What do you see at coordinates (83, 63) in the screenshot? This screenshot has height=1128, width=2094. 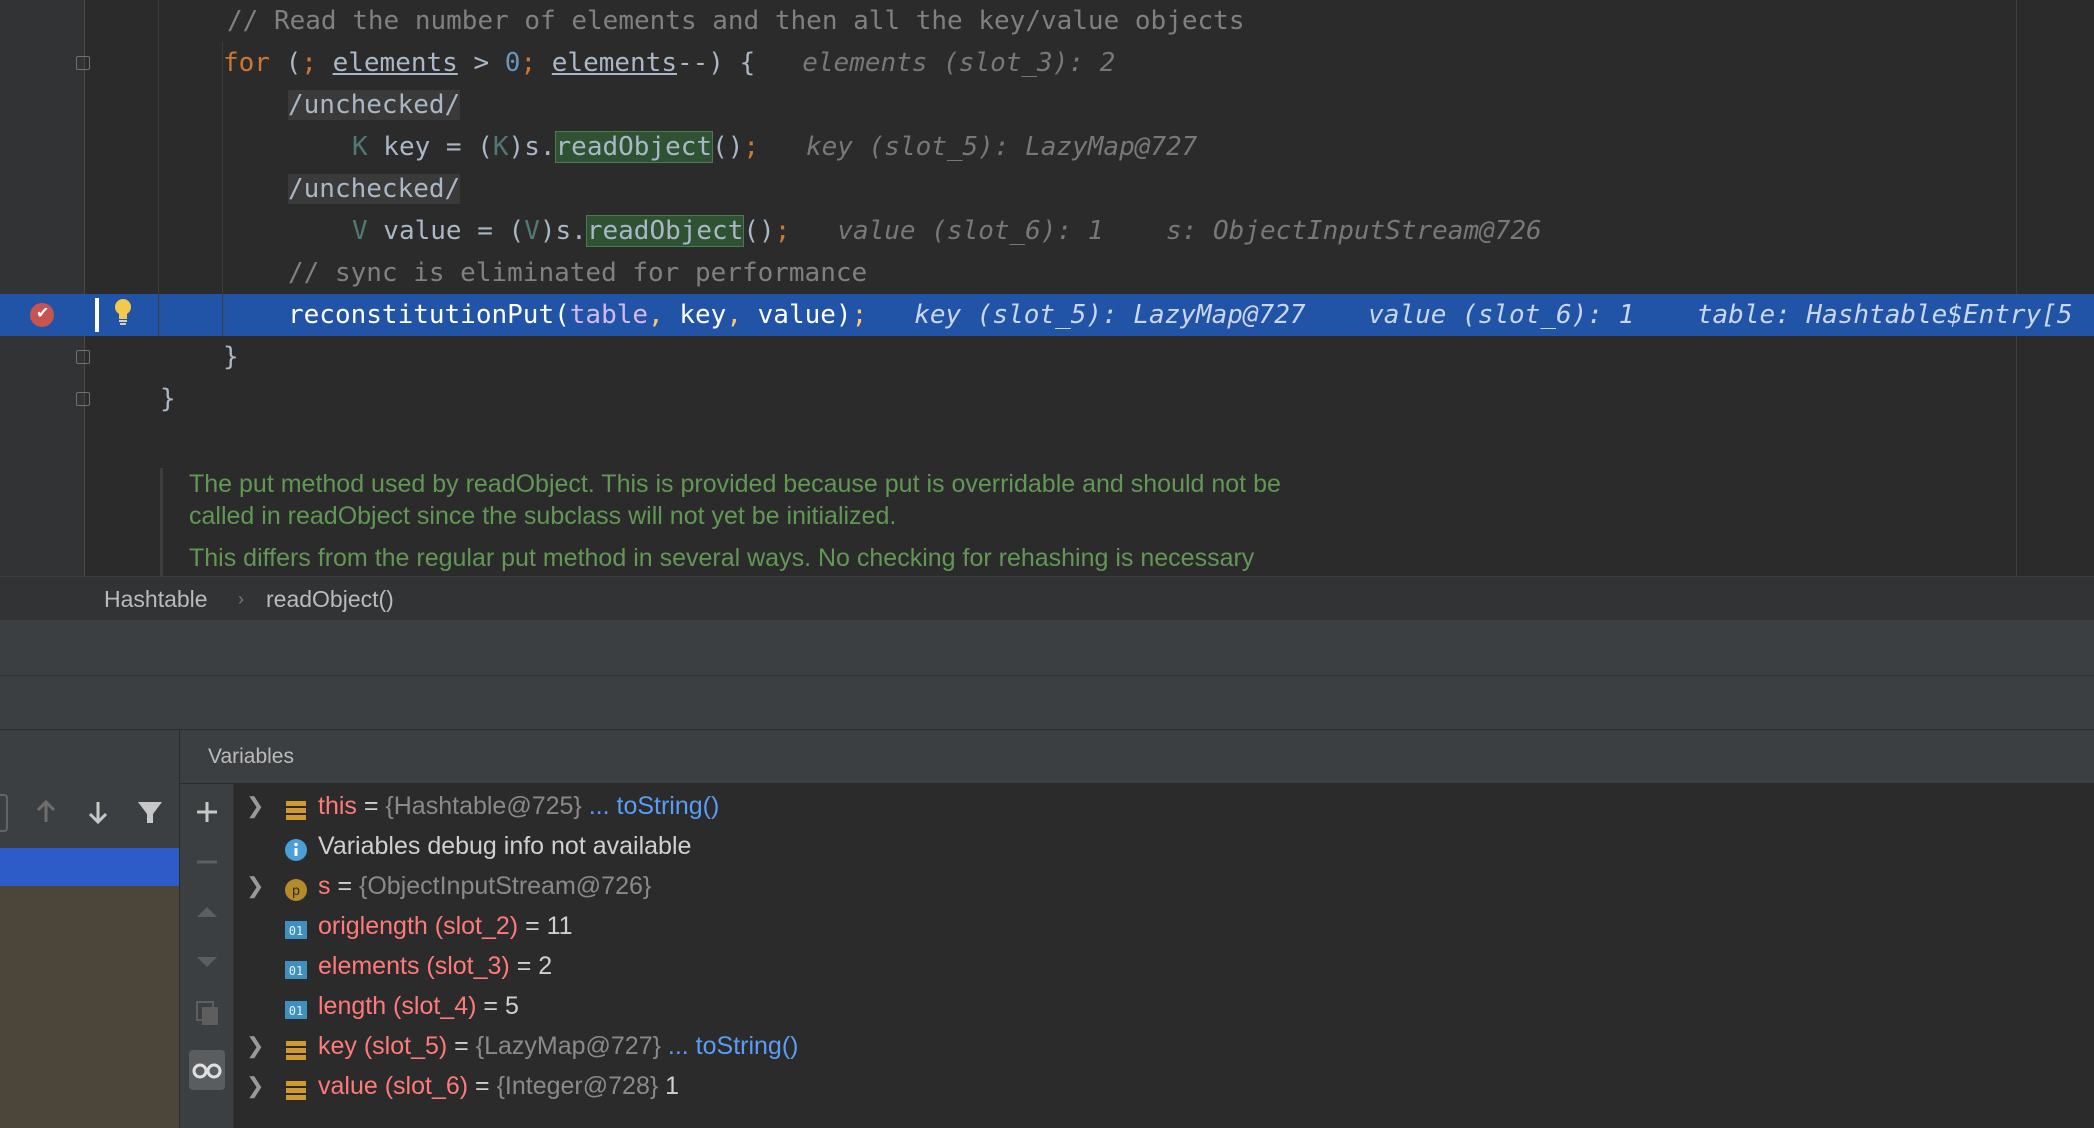 I see `fold-start-icon` at bounding box center [83, 63].